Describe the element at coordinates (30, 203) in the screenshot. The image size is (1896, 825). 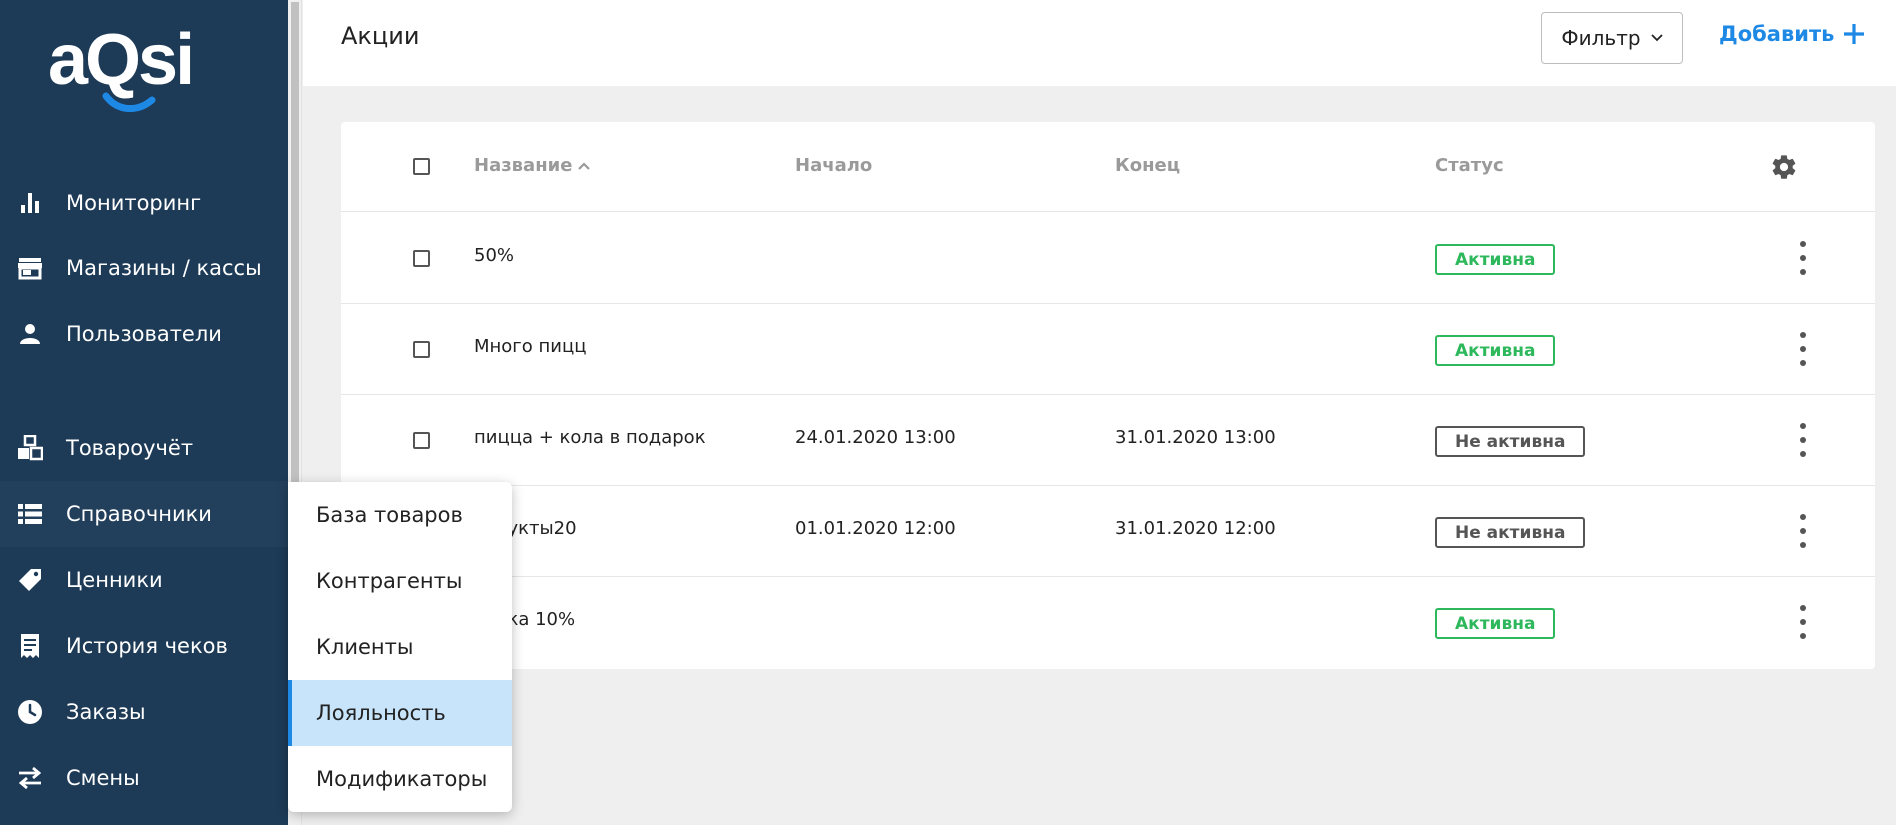
I see `bar-chart-icon` at that location.